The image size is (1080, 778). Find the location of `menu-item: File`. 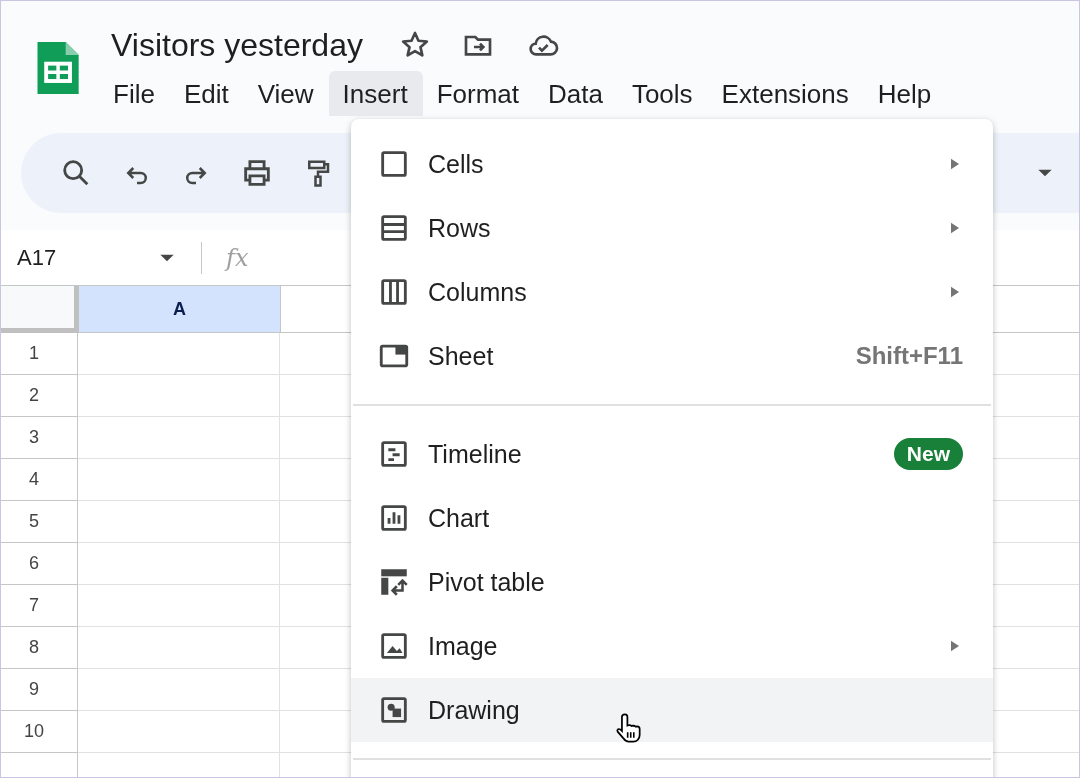

menu-item: File is located at coordinates (134, 93).